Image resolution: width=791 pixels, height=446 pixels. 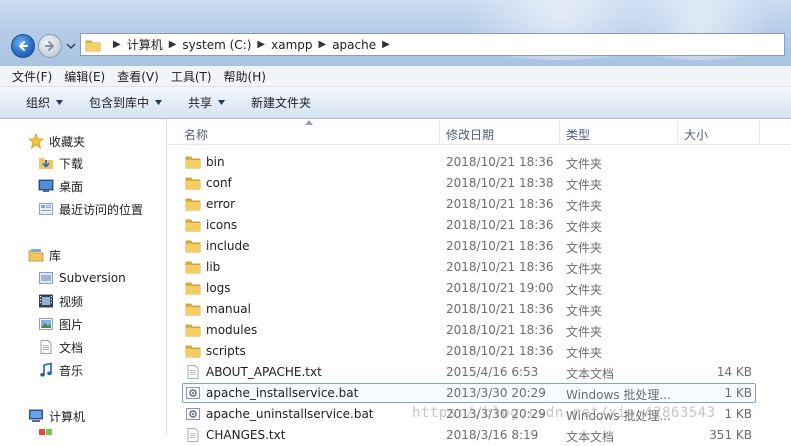 I want to click on file-row: ABOUT_APACHE.txt 2015/4/16 6:53 文本文档 14 KB, so click(x=479, y=372).